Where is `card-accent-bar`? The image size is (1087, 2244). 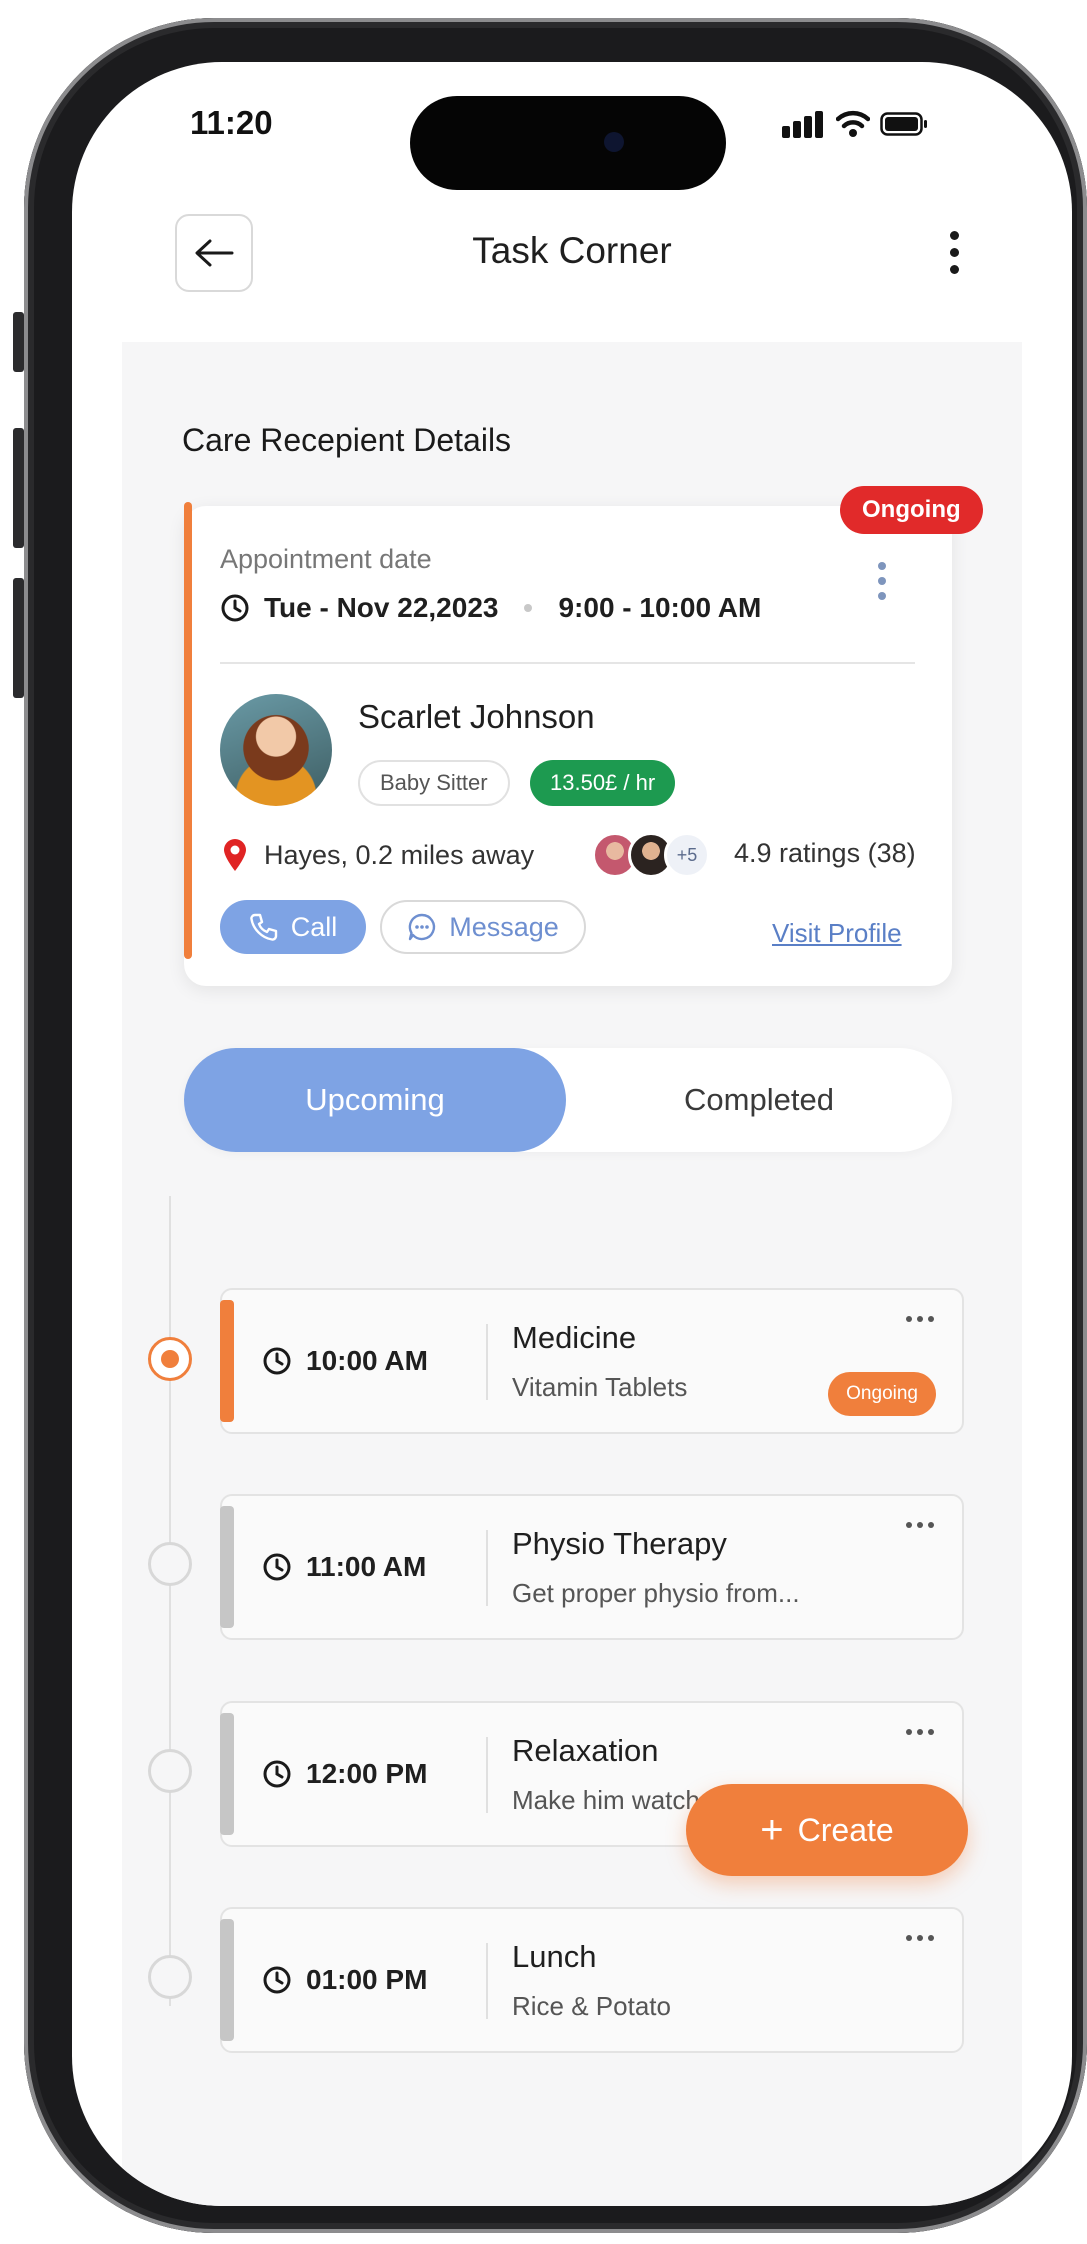 card-accent-bar is located at coordinates (188, 730).